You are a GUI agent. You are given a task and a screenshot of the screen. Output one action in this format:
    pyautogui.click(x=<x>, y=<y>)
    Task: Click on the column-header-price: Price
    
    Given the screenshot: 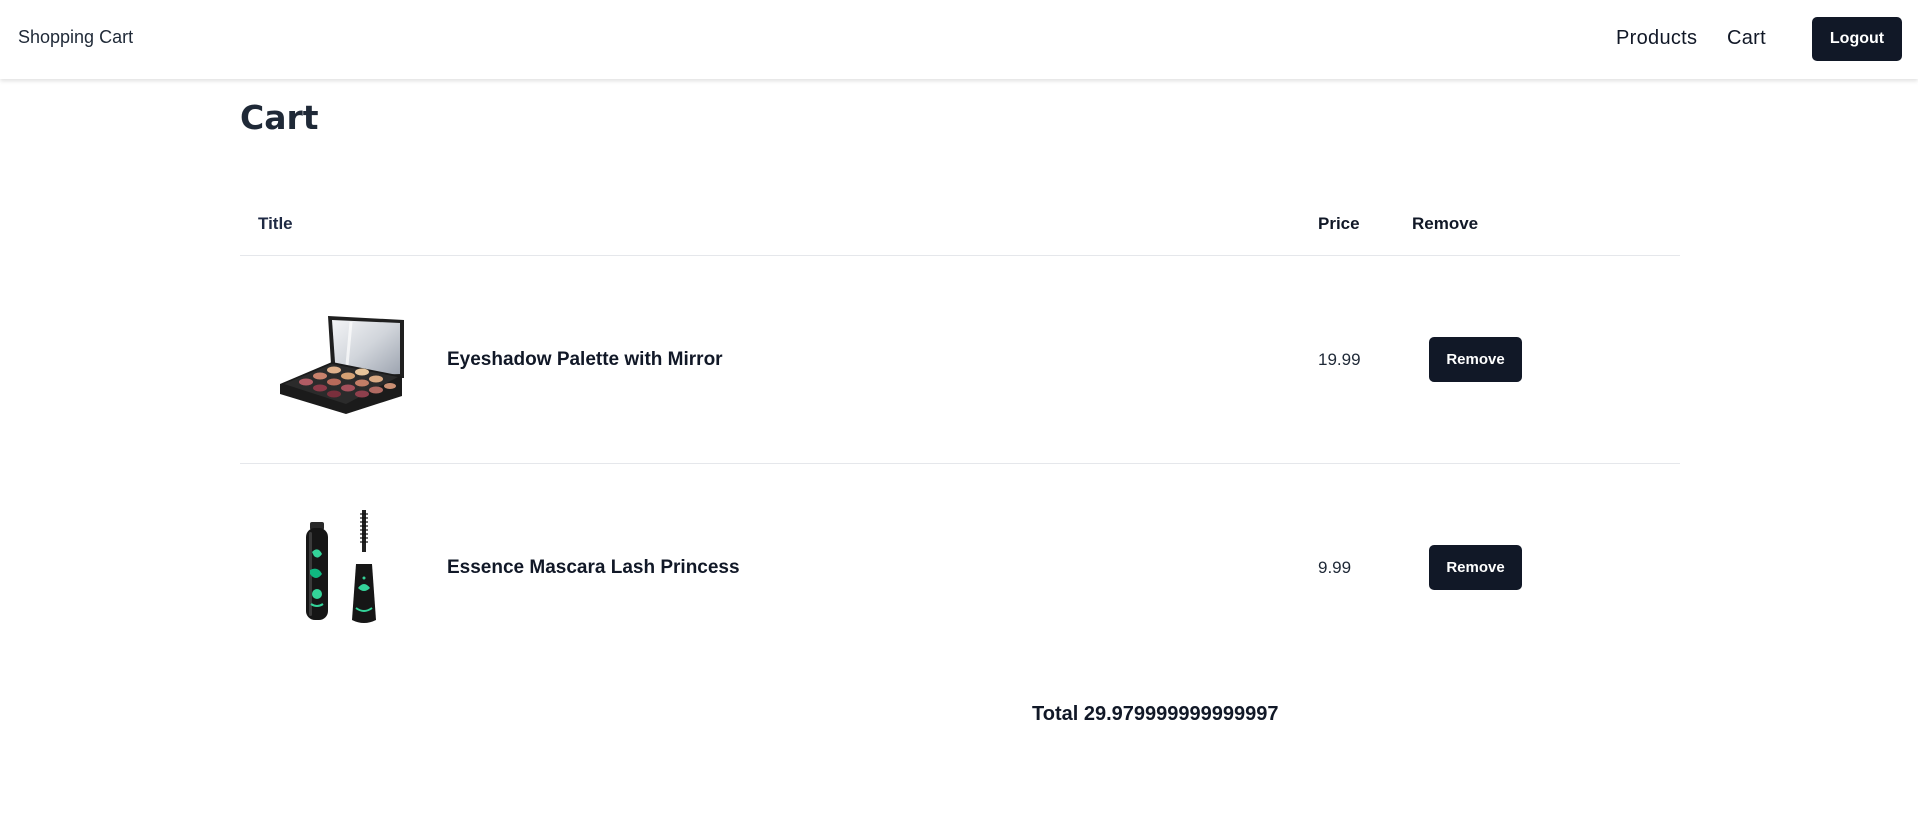 What is the action you would take?
    pyautogui.click(x=1339, y=223)
    